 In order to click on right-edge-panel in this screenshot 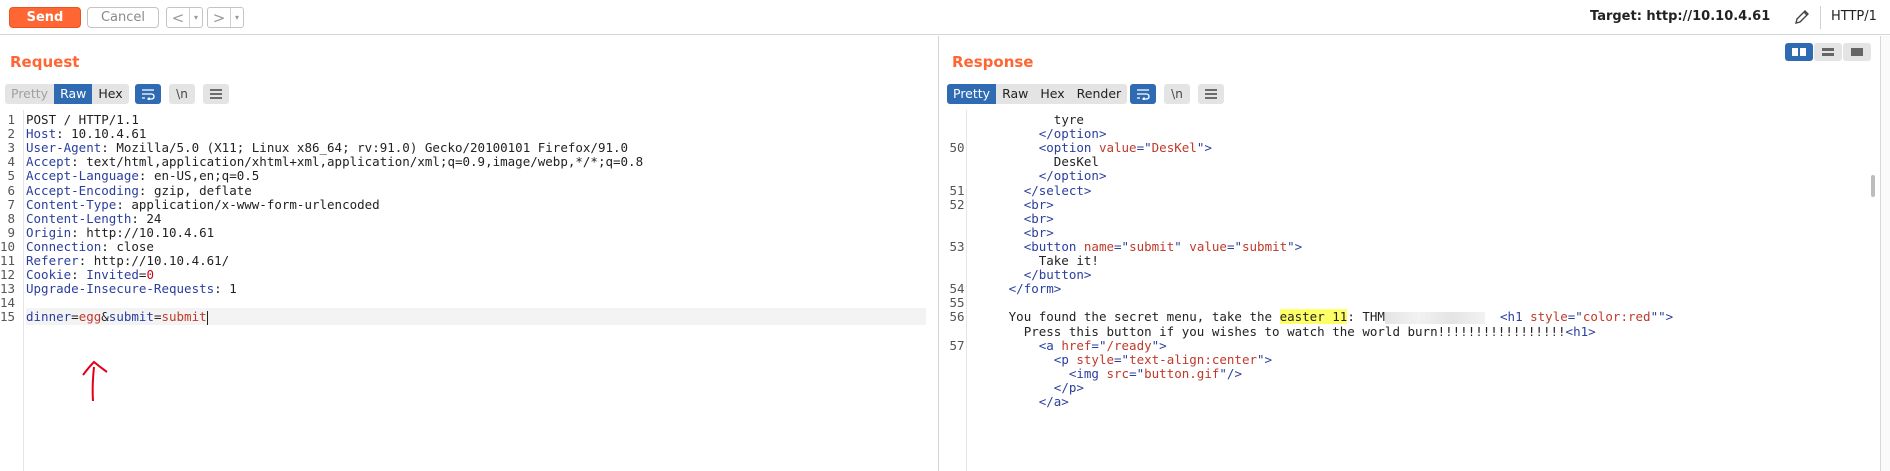, I will do `click(1885, 253)`.